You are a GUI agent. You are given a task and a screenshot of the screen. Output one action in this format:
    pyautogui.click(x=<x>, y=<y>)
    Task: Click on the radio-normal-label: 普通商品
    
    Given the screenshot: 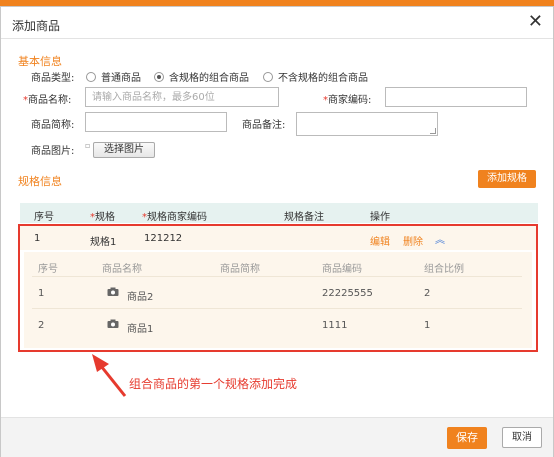 What is the action you would take?
    pyautogui.click(x=121, y=78)
    